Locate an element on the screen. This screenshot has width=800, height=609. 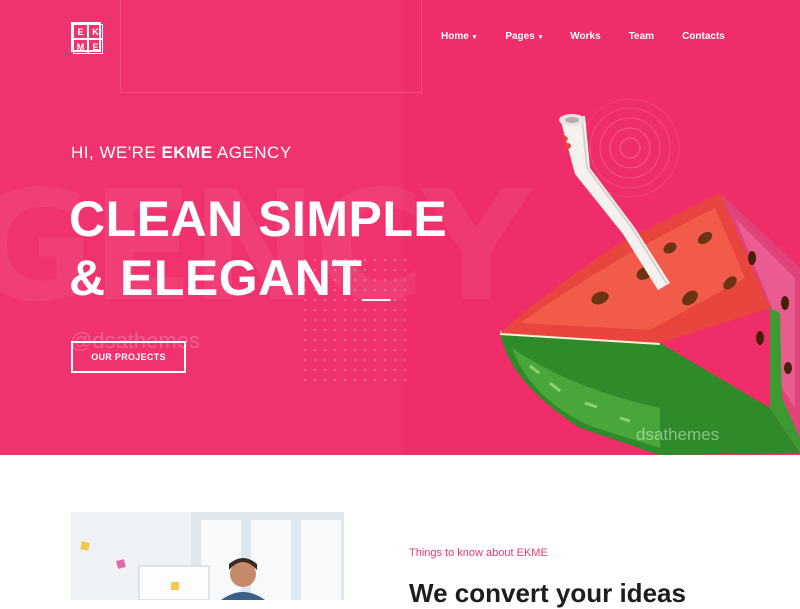
nav-item-label: Team is located at coordinates (641, 36).